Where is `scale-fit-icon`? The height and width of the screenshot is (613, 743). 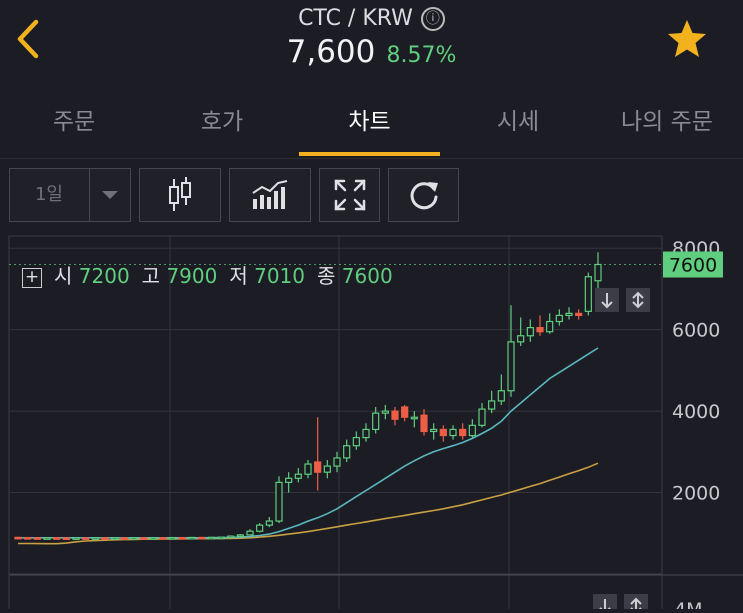
scale-fit-icon is located at coordinates (638, 300).